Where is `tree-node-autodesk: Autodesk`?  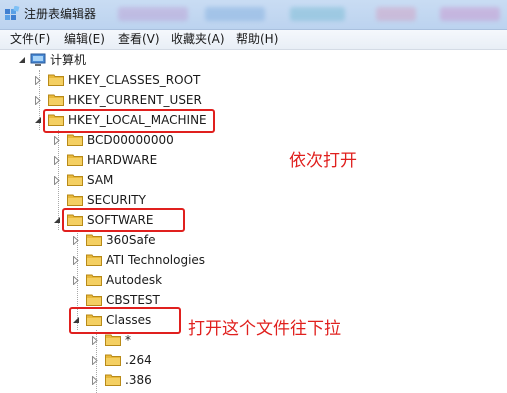
tree-node-autodesk: Autodesk is located at coordinates (110, 280).